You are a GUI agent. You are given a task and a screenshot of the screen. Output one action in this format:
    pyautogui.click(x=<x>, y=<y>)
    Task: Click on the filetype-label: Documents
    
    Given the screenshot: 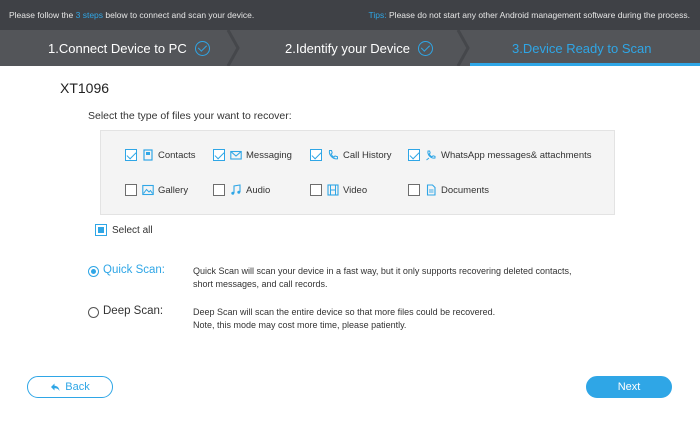 What is the action you would take?
    pyautogui.click(x=465, y=190)
    